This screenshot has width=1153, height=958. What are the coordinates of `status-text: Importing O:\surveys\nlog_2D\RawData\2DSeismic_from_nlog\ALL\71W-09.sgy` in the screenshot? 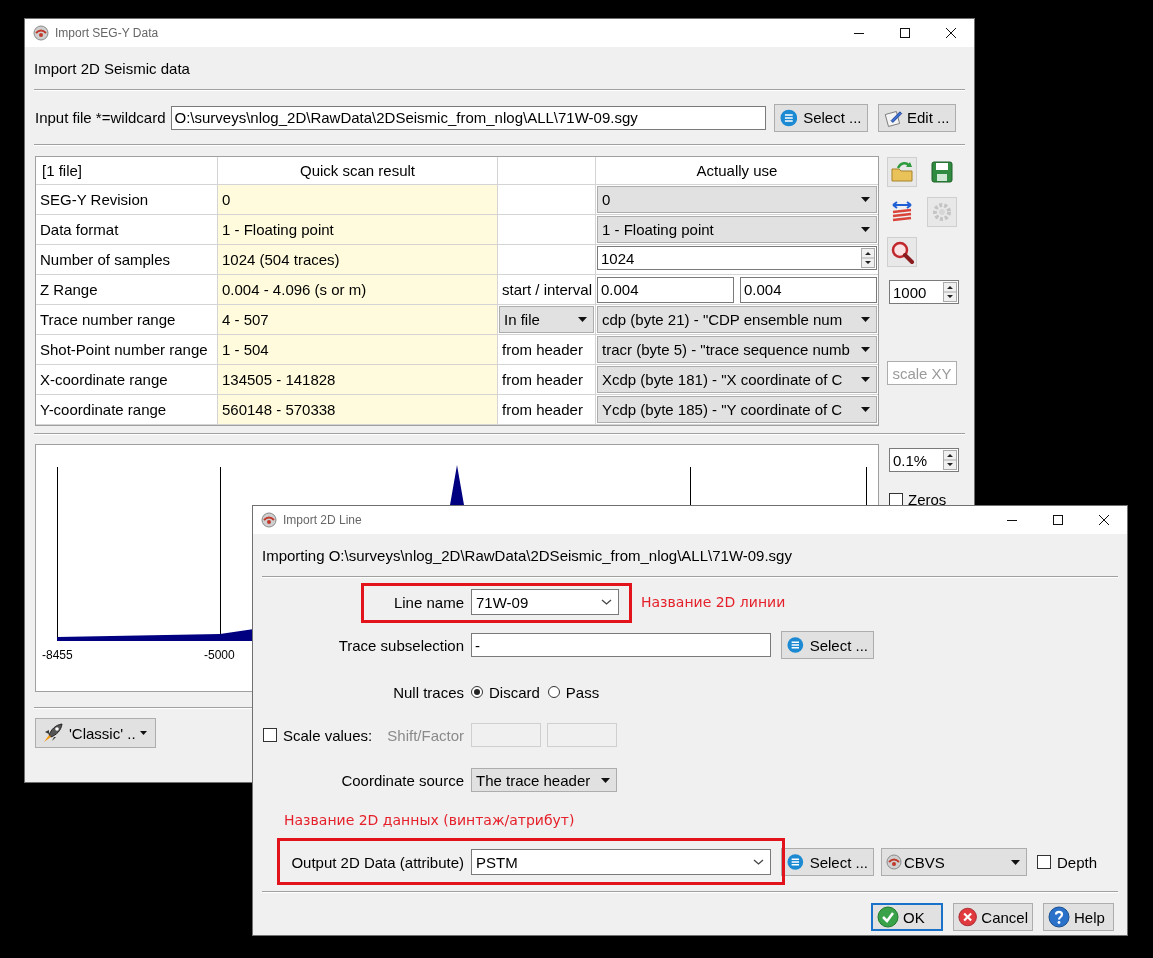 It's located at (527, 555).